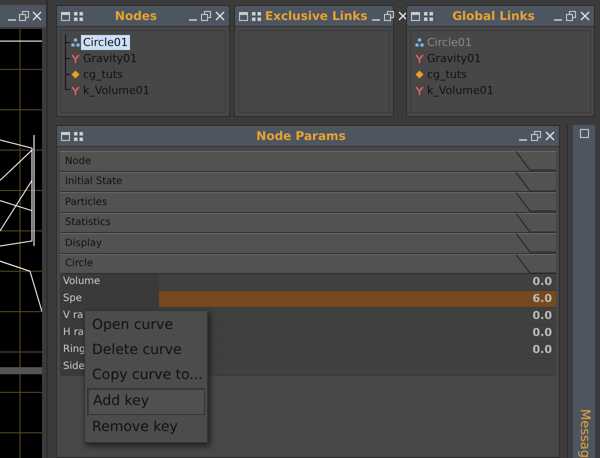  What do you see at coordinates (109, 299) in the screenshot?
I see `param-label: Spe` at bounding box center [109, 299].